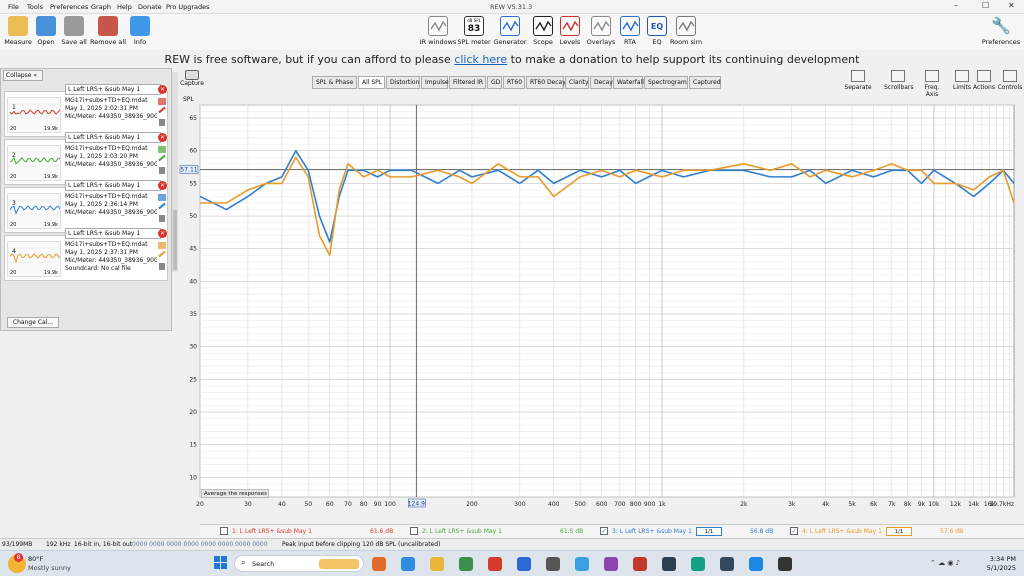 This screenshot has width=1024, height=576. What do you see at coordinates (985, 5) in the screenshot?
I see `maximize-icon: ☐` at bounding box center [985, 5].